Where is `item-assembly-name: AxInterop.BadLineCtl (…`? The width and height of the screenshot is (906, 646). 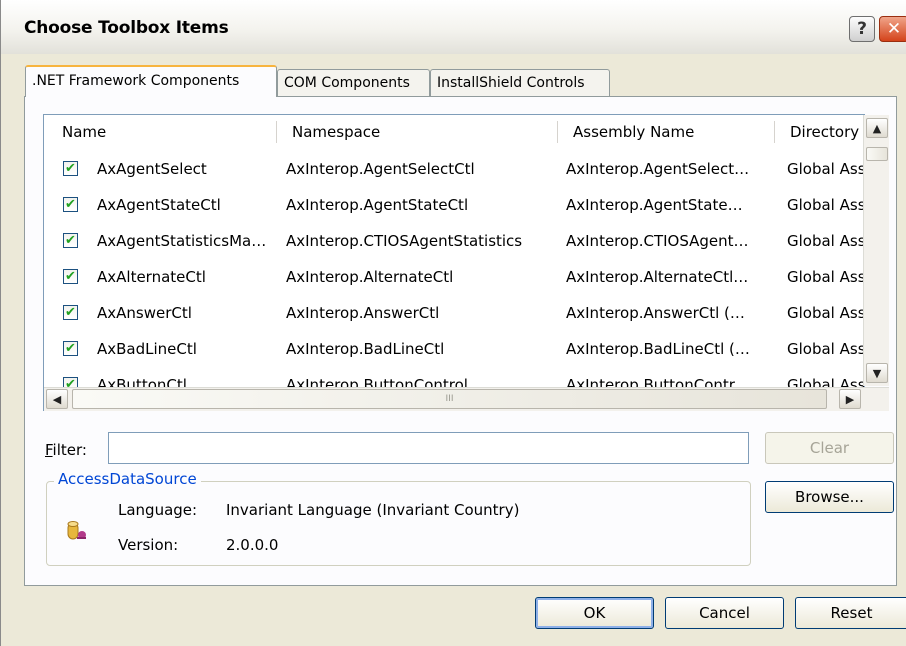
item-assembly-name: AxInterop.BadLineCtl (… is located at coordinates (658, 349).